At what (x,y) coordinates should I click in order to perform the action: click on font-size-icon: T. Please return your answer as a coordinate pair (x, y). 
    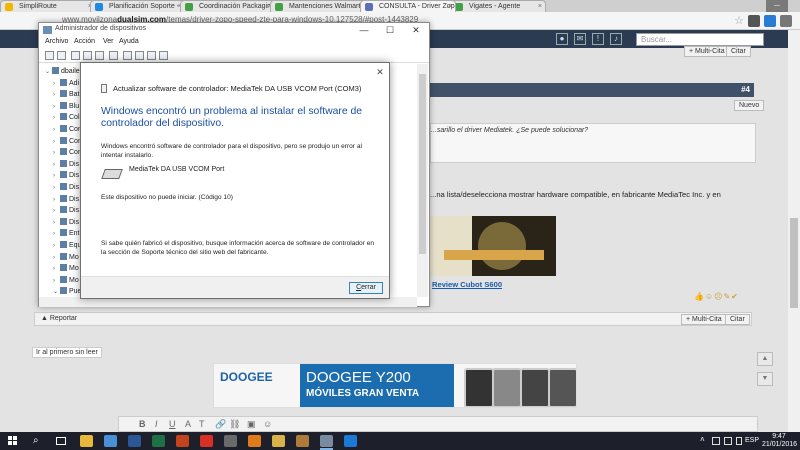
    Looking at the image, I should click on (202, 424).